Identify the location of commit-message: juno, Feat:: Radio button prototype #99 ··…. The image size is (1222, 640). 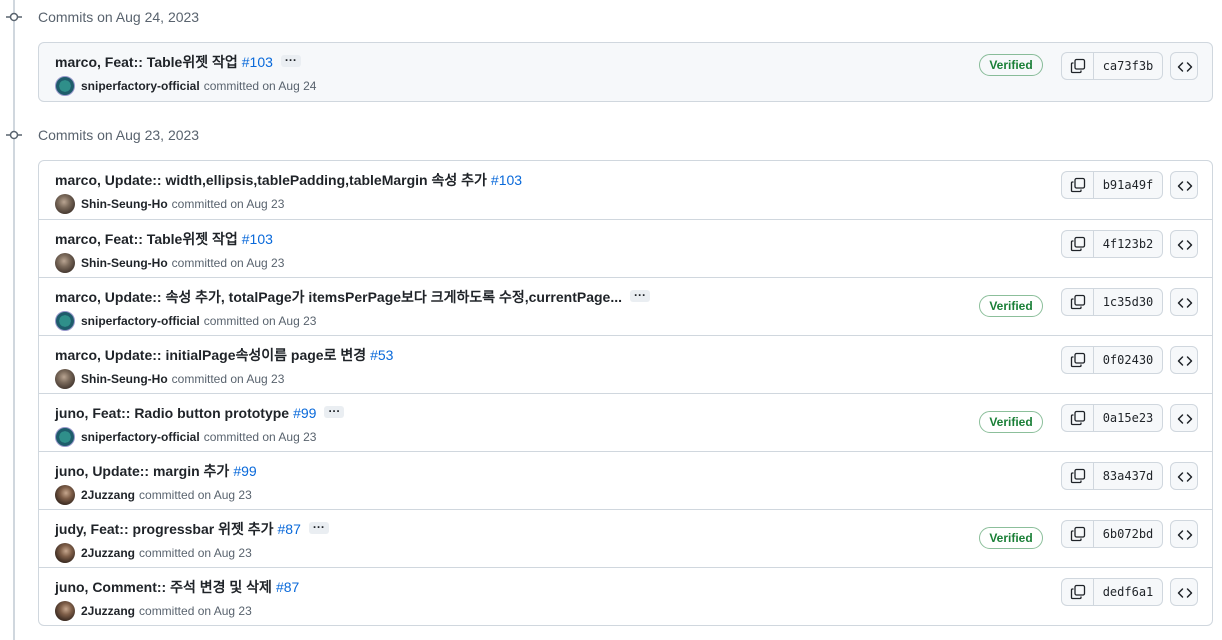
(200, 413).